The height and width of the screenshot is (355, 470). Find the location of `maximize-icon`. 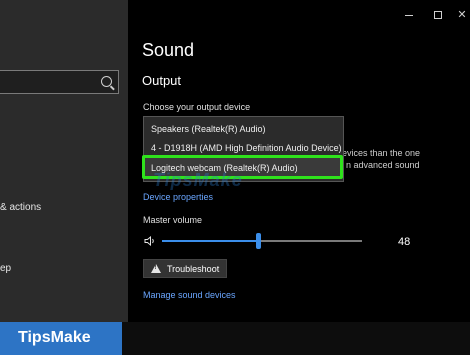

maximize-icon is located at coordinates (438, 15).